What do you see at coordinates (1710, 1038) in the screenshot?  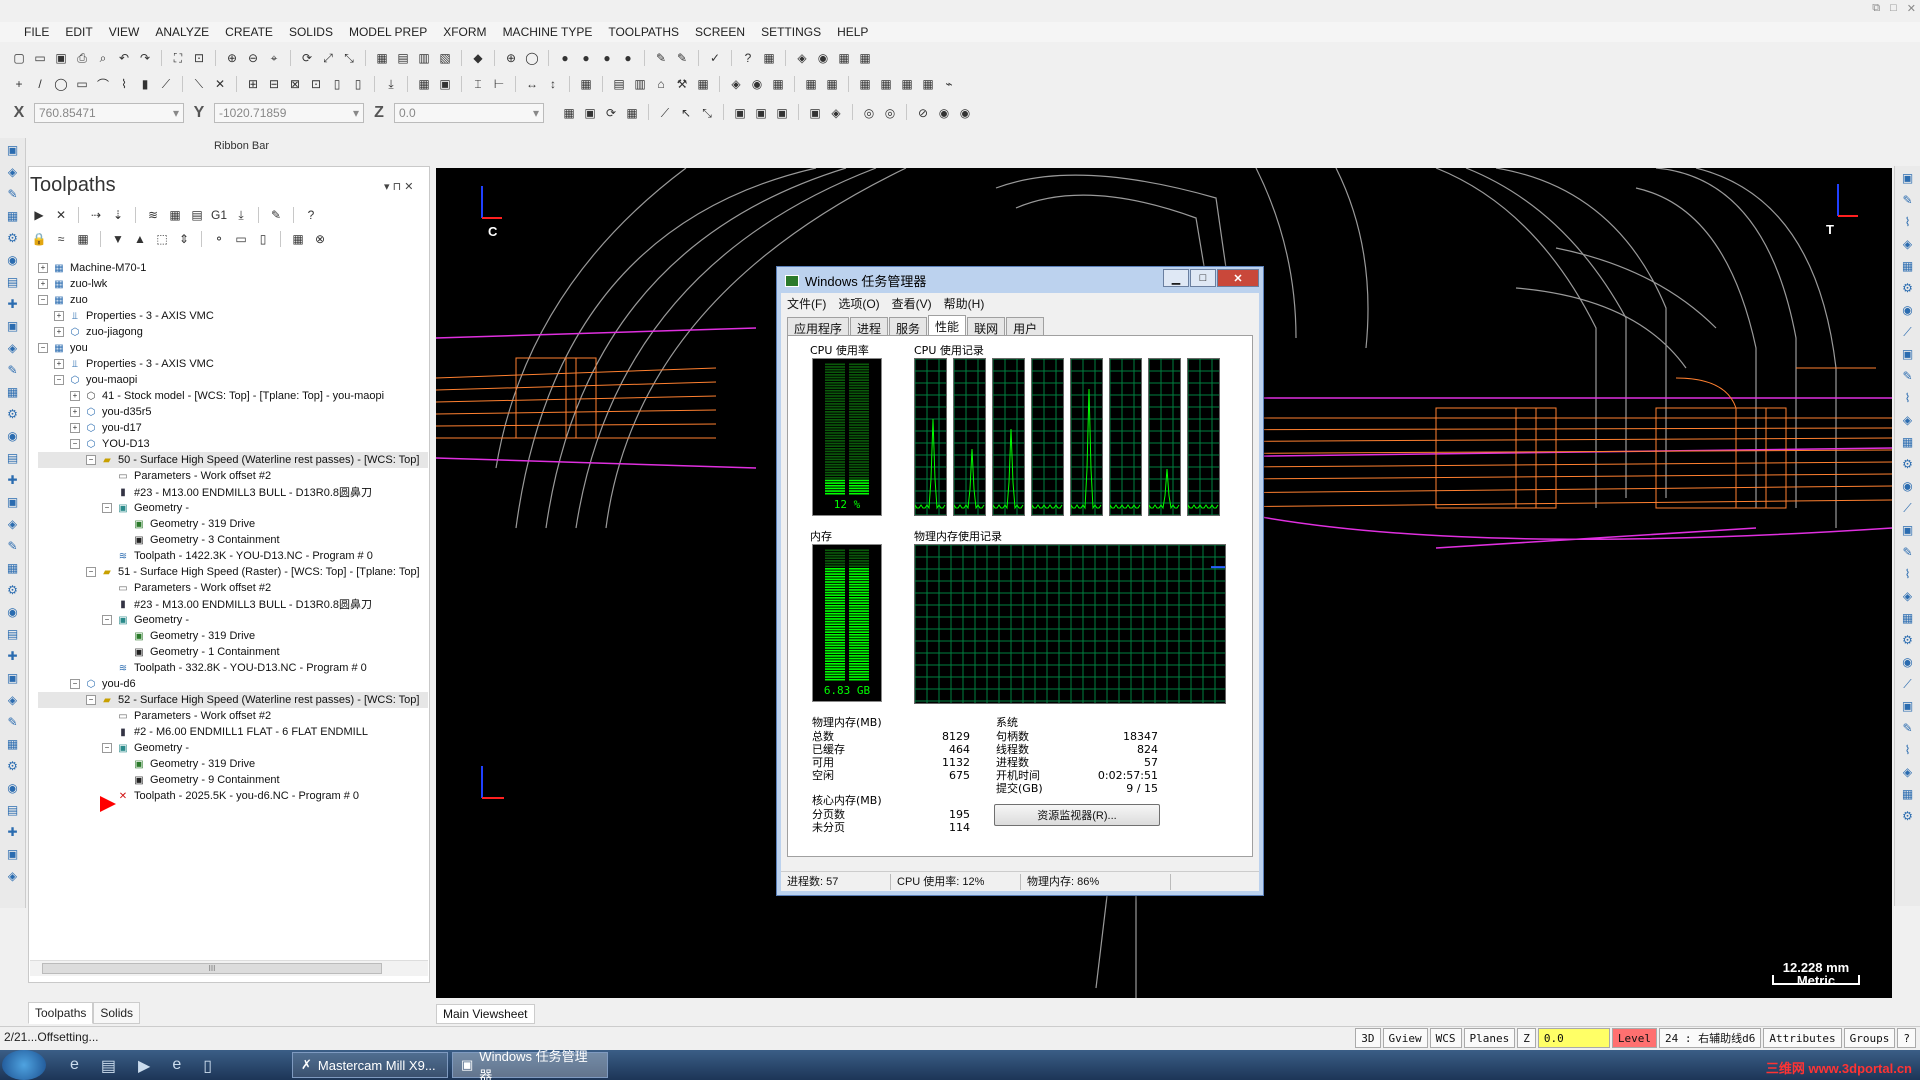 I see `status-cell-7: 24 : 右辅助线d6` at bounding box center [1710, 1038].